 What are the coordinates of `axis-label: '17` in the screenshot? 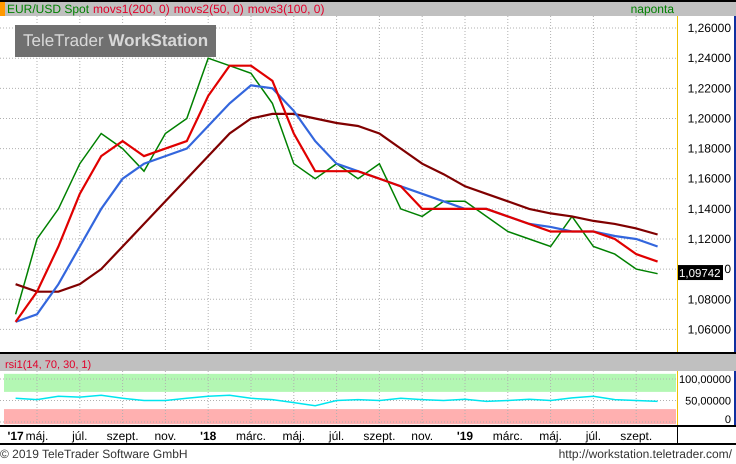 It's located at (16, 436).